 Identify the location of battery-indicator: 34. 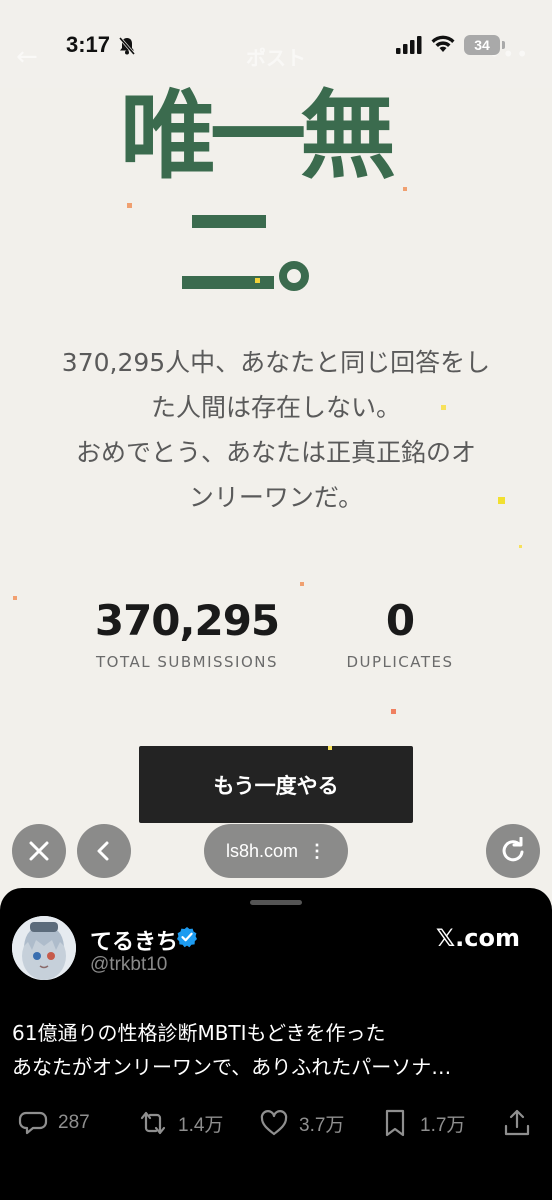
(484, 45).